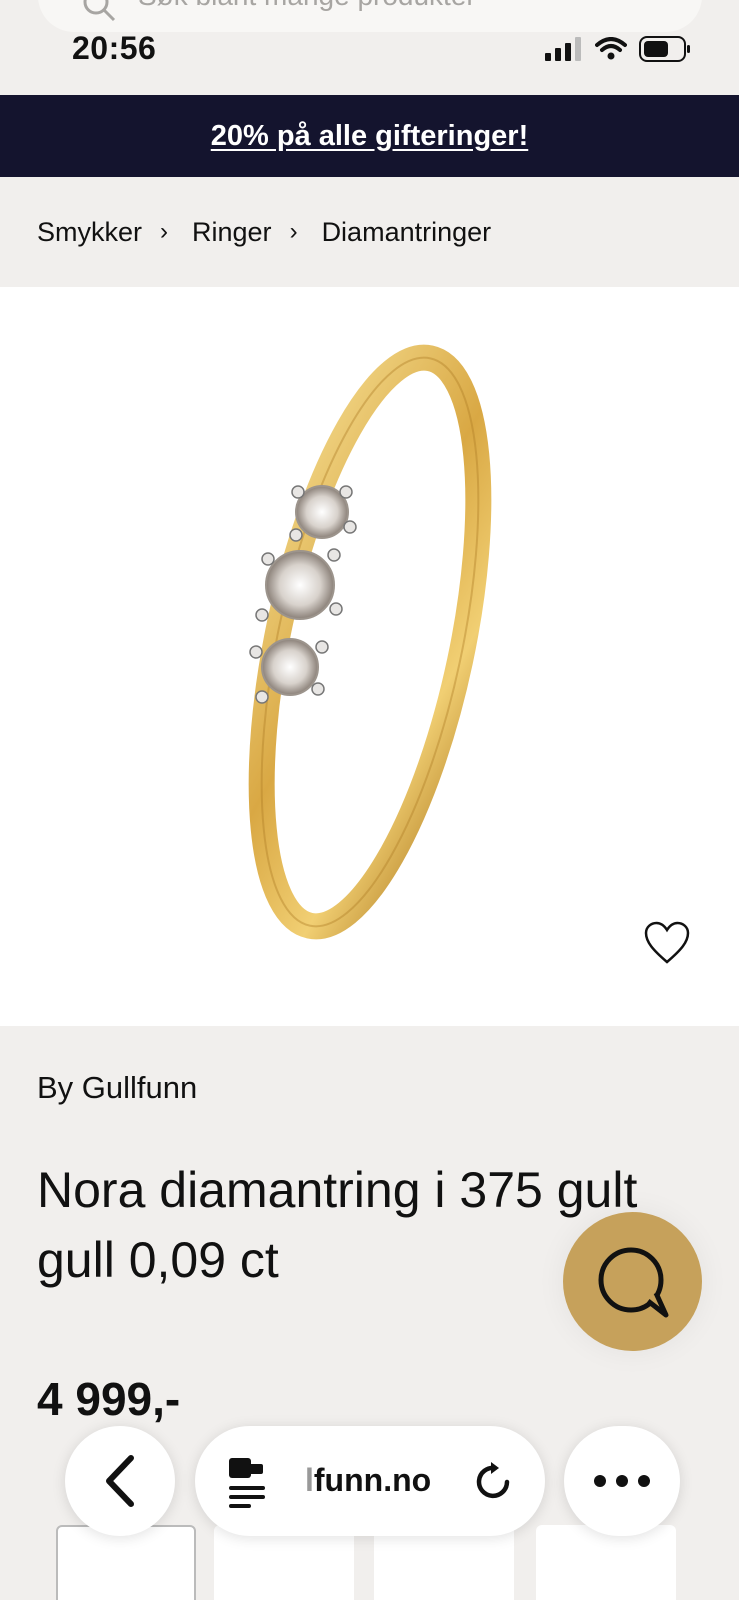  What do you see at coordinates (307, 6) in the screenshot?
I see `search-placeholder: Søk blant mange produkter` at bounding box center [307, 6].